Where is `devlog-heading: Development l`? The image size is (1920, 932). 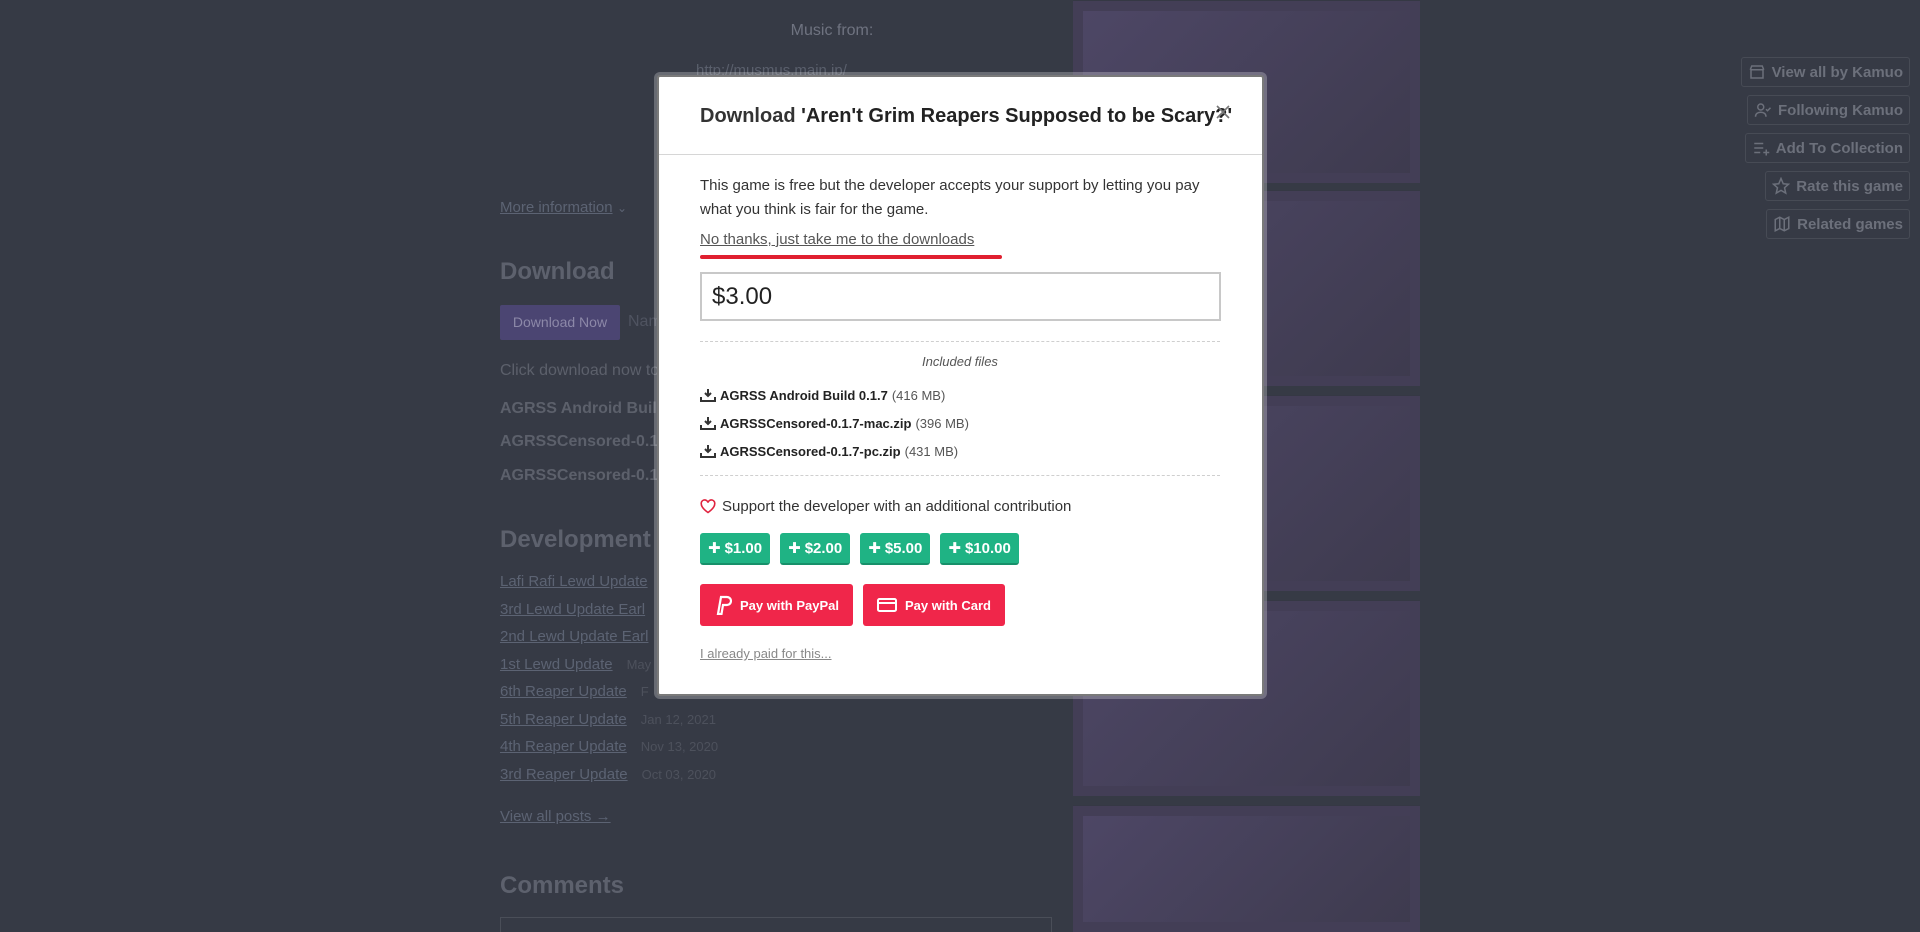 devlog-heading: Development l is located at coordinates (582, 539).